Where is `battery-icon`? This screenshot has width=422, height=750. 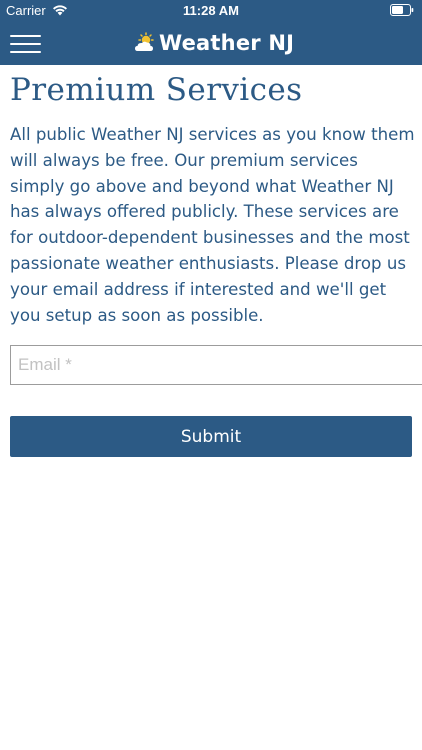 battery-icon is located at coordinates (402, 10).